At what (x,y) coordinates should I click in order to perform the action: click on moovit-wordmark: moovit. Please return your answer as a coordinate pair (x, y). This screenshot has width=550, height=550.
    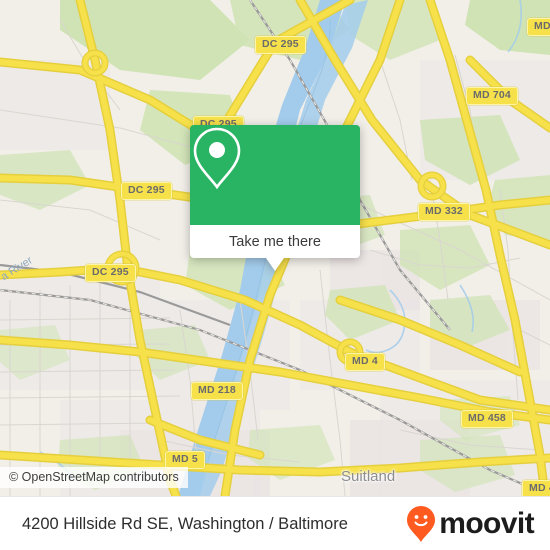
    Looking at the image, I should click on (486, 523).